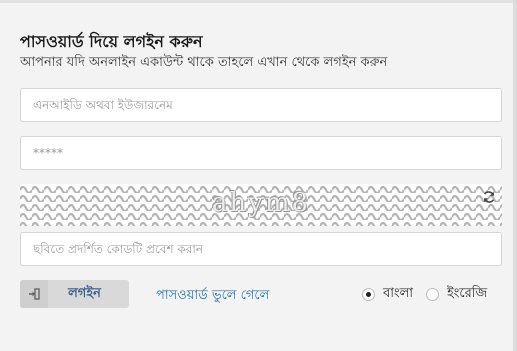 The height and width of the screenshot is (351, 517). Describe the element at coordinates (467, 293) in the screenshot. I see `language-label-english: ইংরেজি` at that location.